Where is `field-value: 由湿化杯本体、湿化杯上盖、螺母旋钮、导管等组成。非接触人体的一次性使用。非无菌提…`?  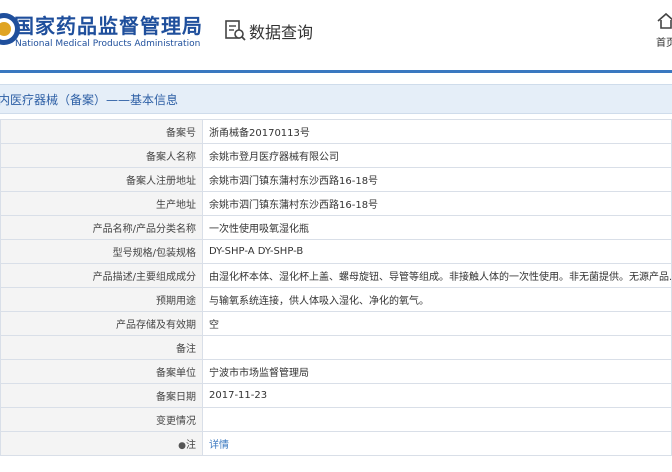
field-value: 由湿化杯本体、湿化杯上盖、螺母旋钮、导管等组成。非接触人体的一次性使用。非无菌提… is located at coordinates (437, 275).